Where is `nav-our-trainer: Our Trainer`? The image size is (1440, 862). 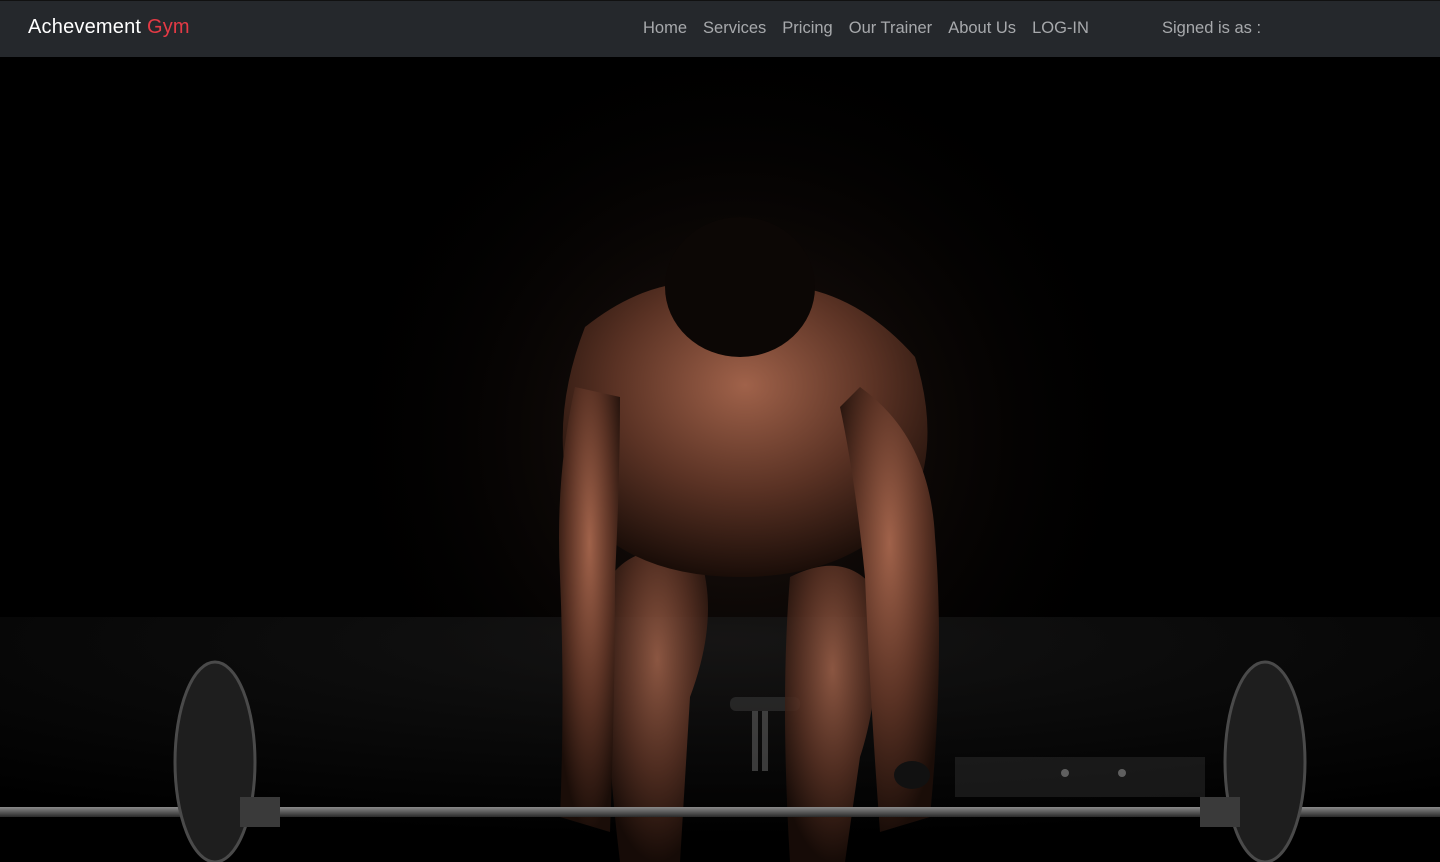
nav-our-trainer: Our Trainer is located at coordinates (890, 28).